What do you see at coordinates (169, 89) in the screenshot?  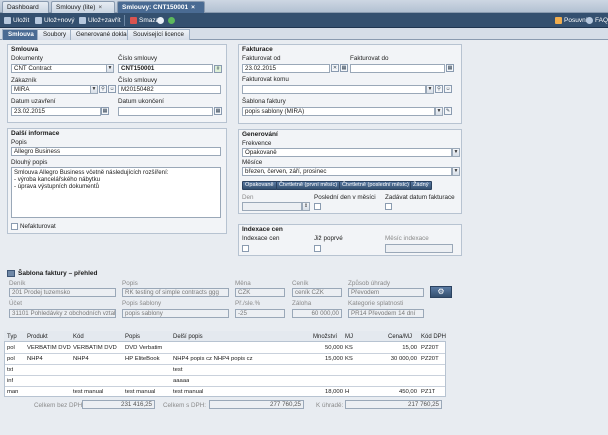 I see `cislo-smlouvy-zakaznika-input: M20150482` at bounding box center [169, 89].